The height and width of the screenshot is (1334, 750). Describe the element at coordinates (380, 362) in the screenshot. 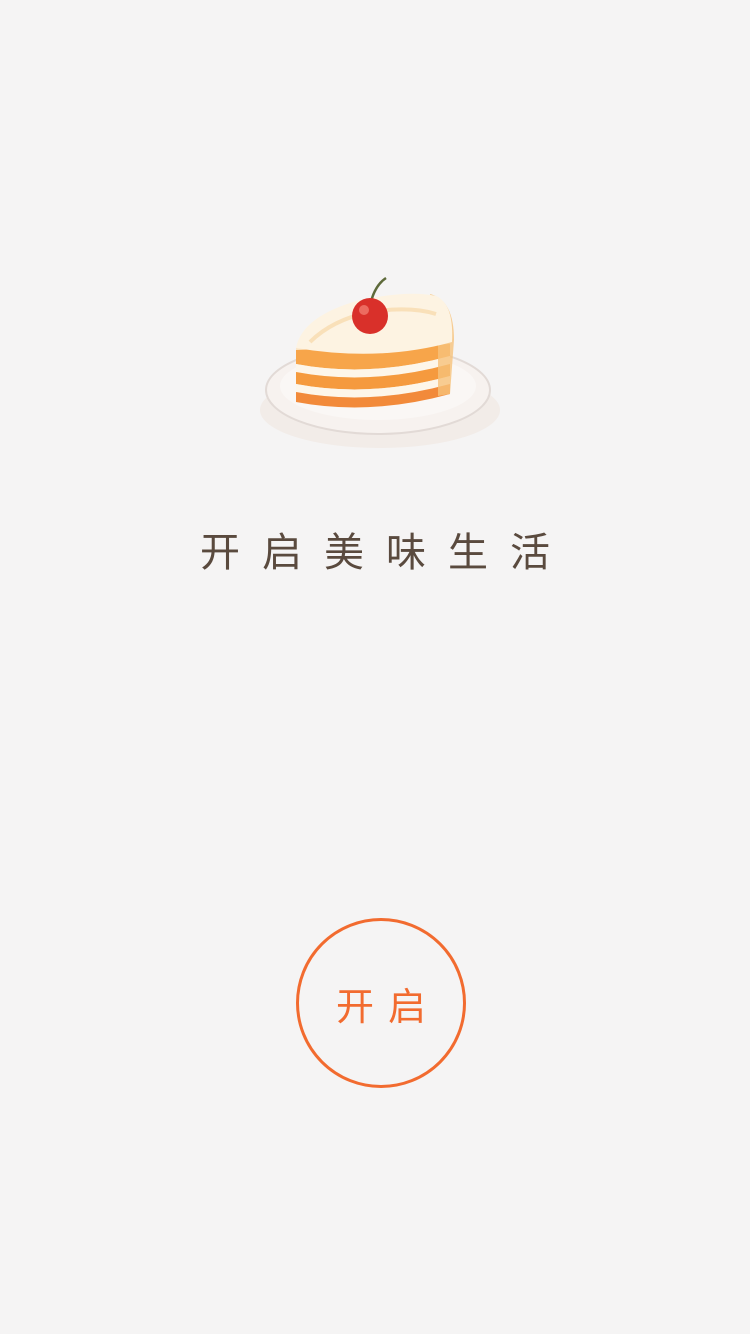

I see `cake-illustration` at that location.